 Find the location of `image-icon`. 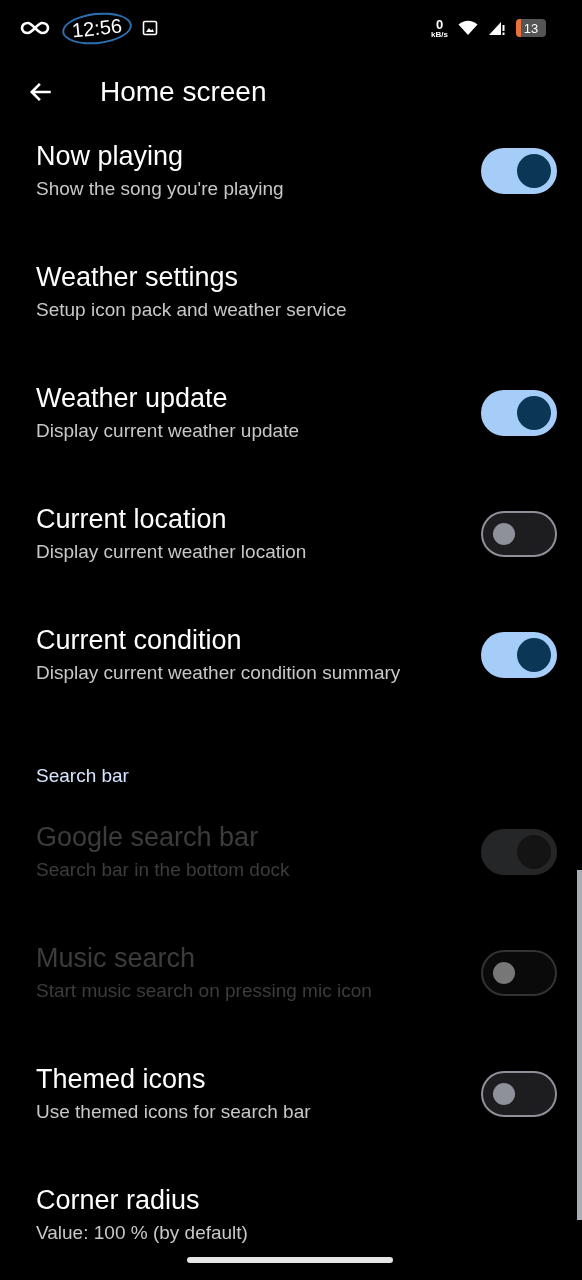

image-icon is located at coordinates (150, 28).